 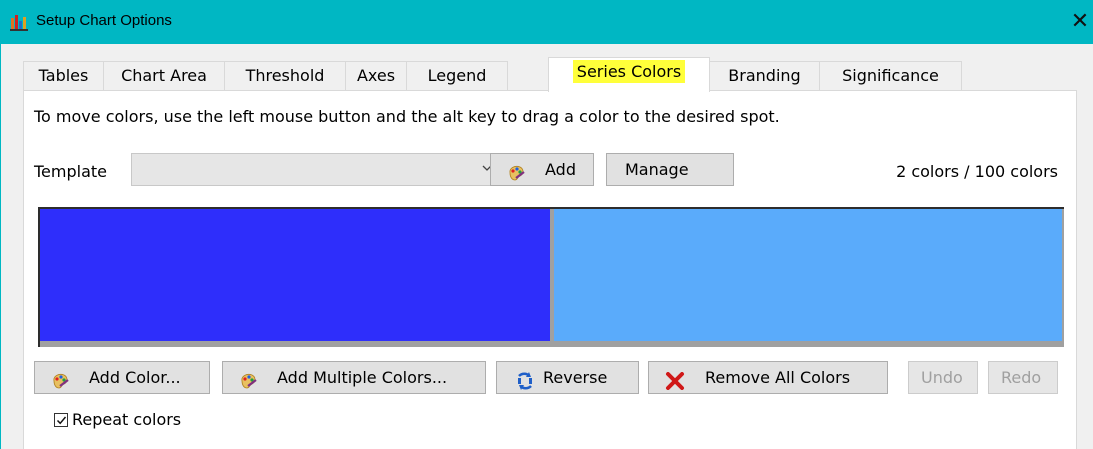 I want to click on repeat-colors-label: Repeat colors, so click(x=127, y=419).